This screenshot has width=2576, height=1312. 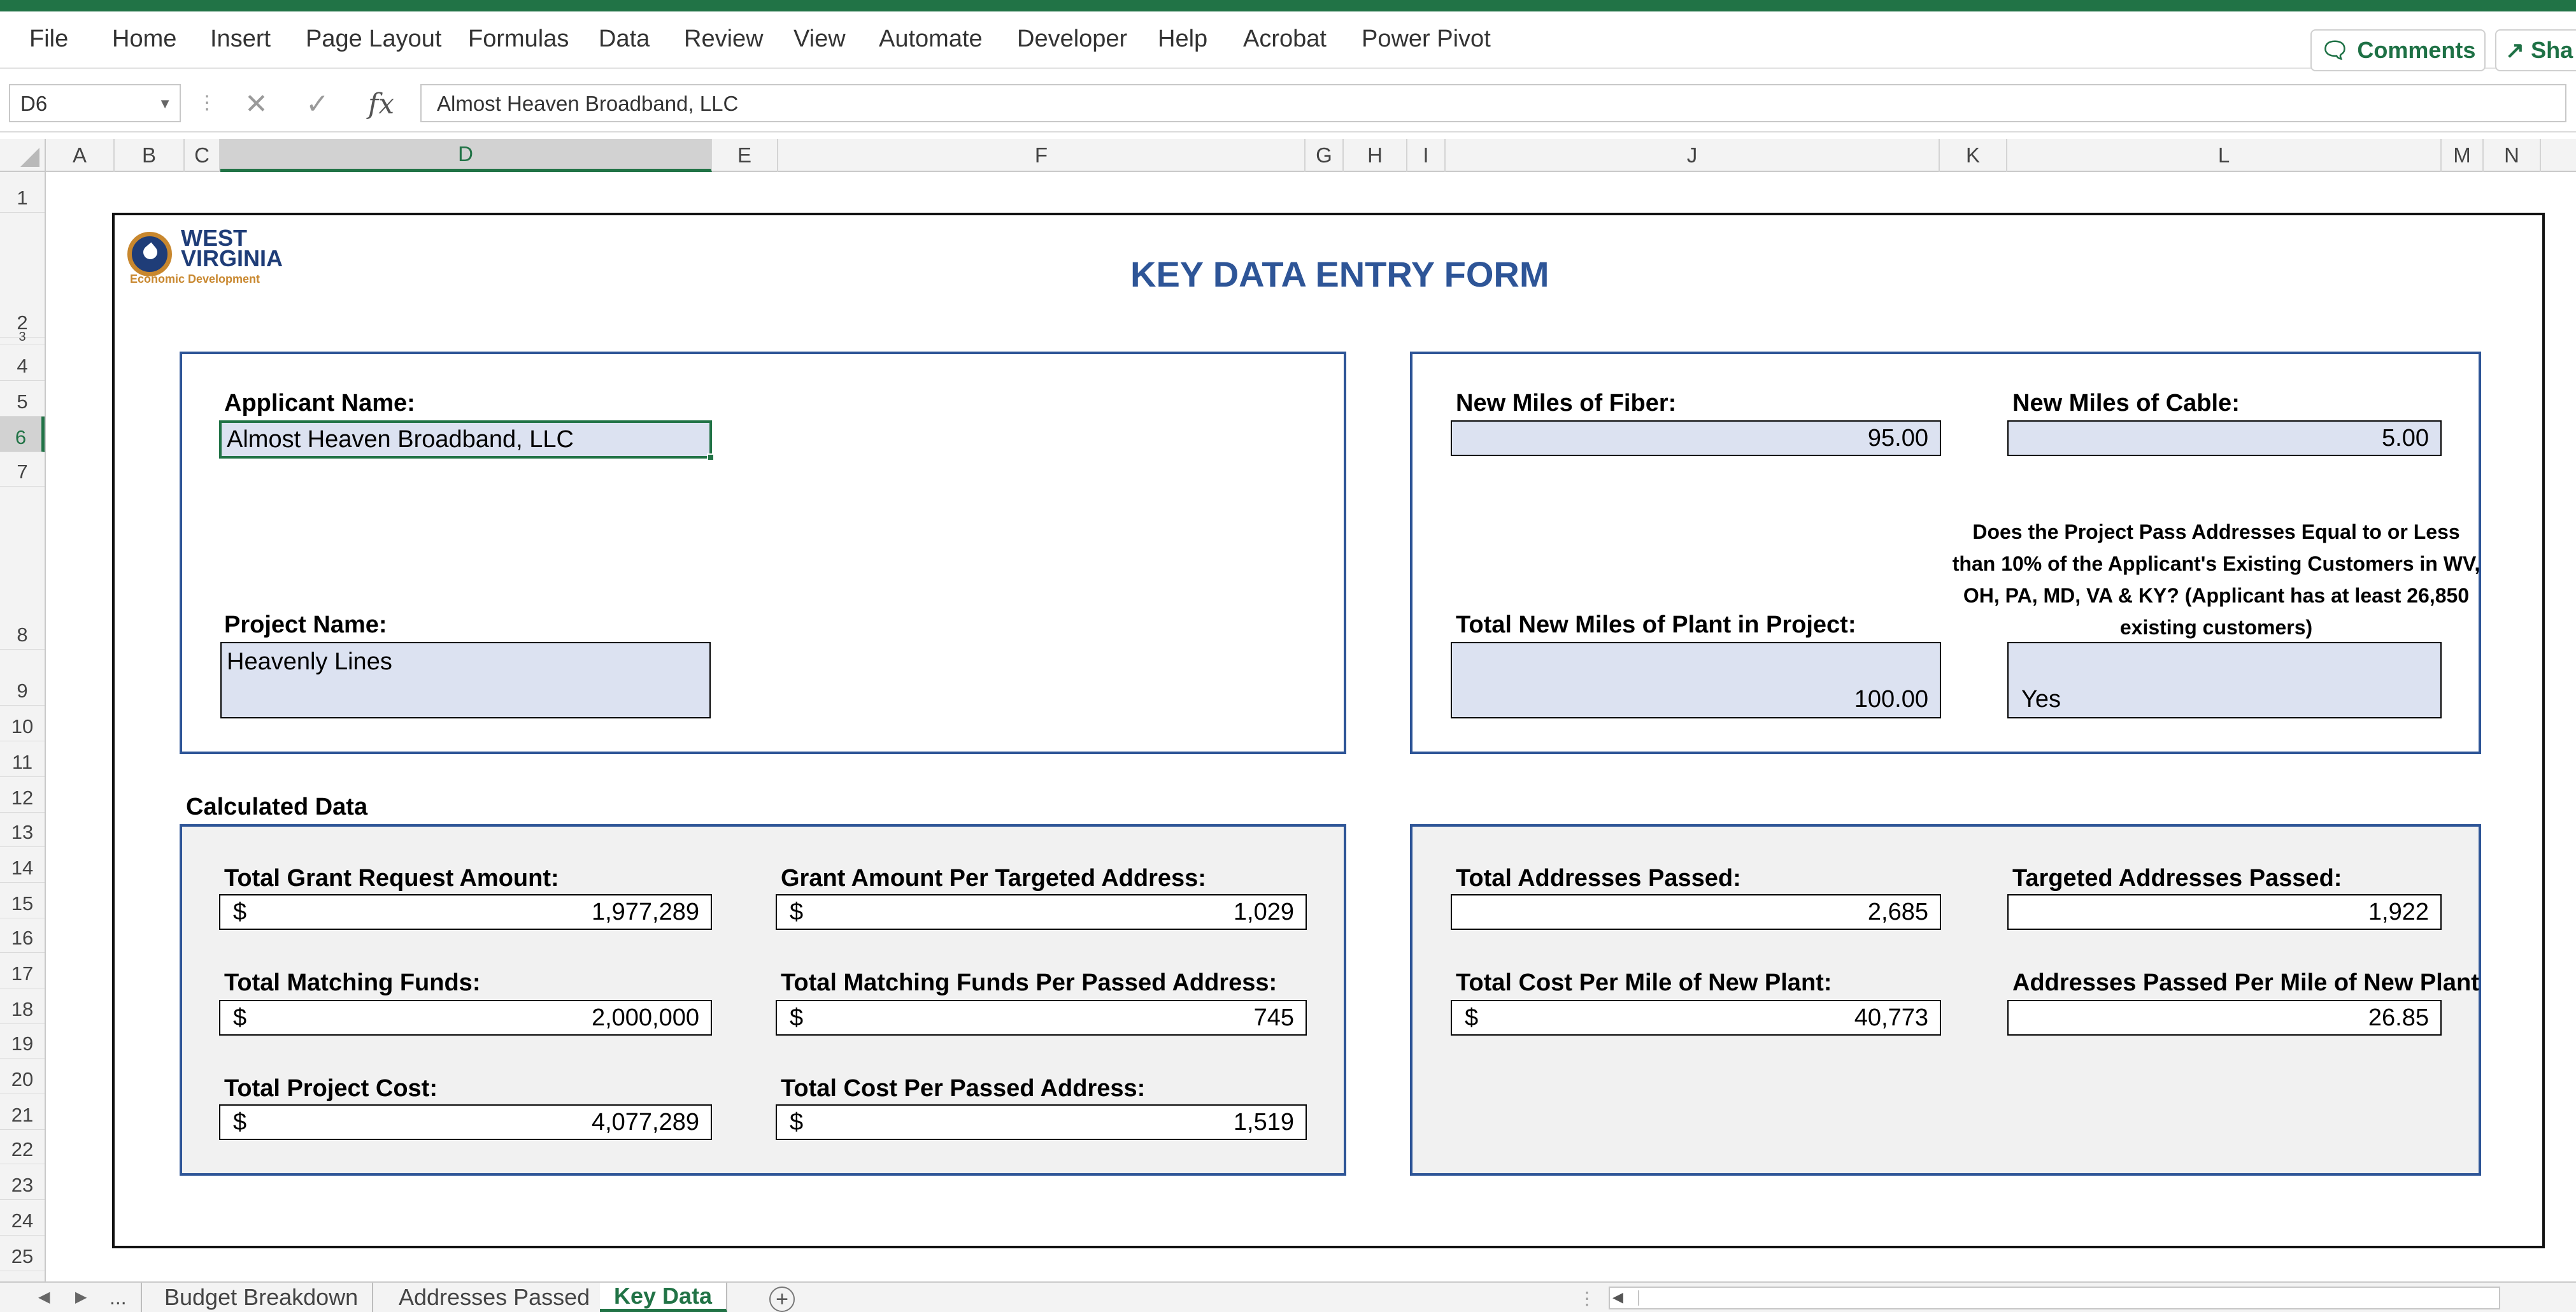 What do you see at coordinates (2398, 50) in the screenshot?
I see `comments-button: 🗨 Comments` at bounding box center [2398, 50].